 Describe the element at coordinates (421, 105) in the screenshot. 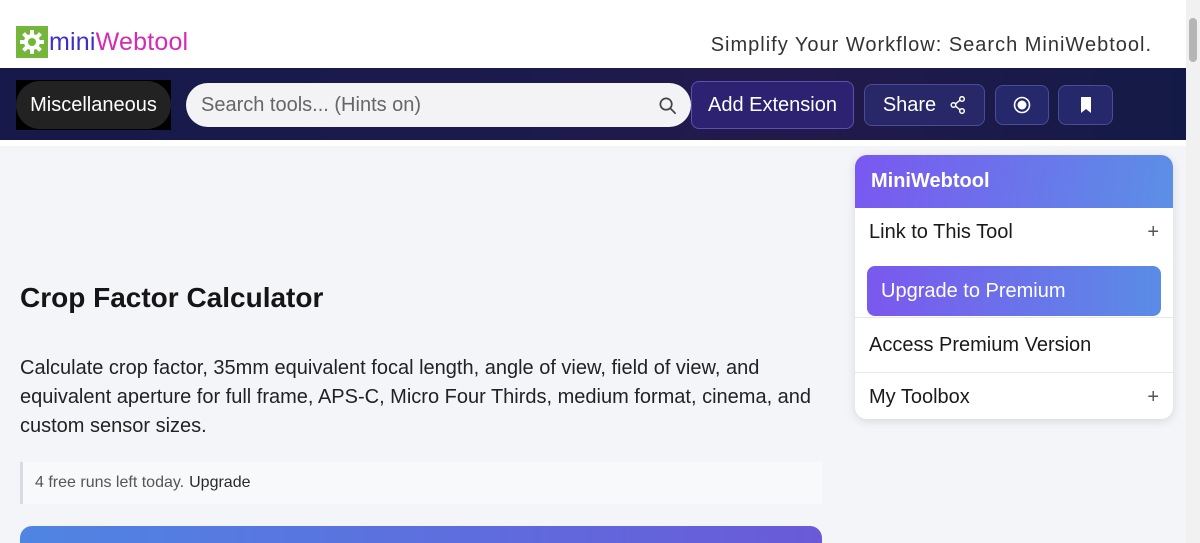

I see `search-input` at that location.